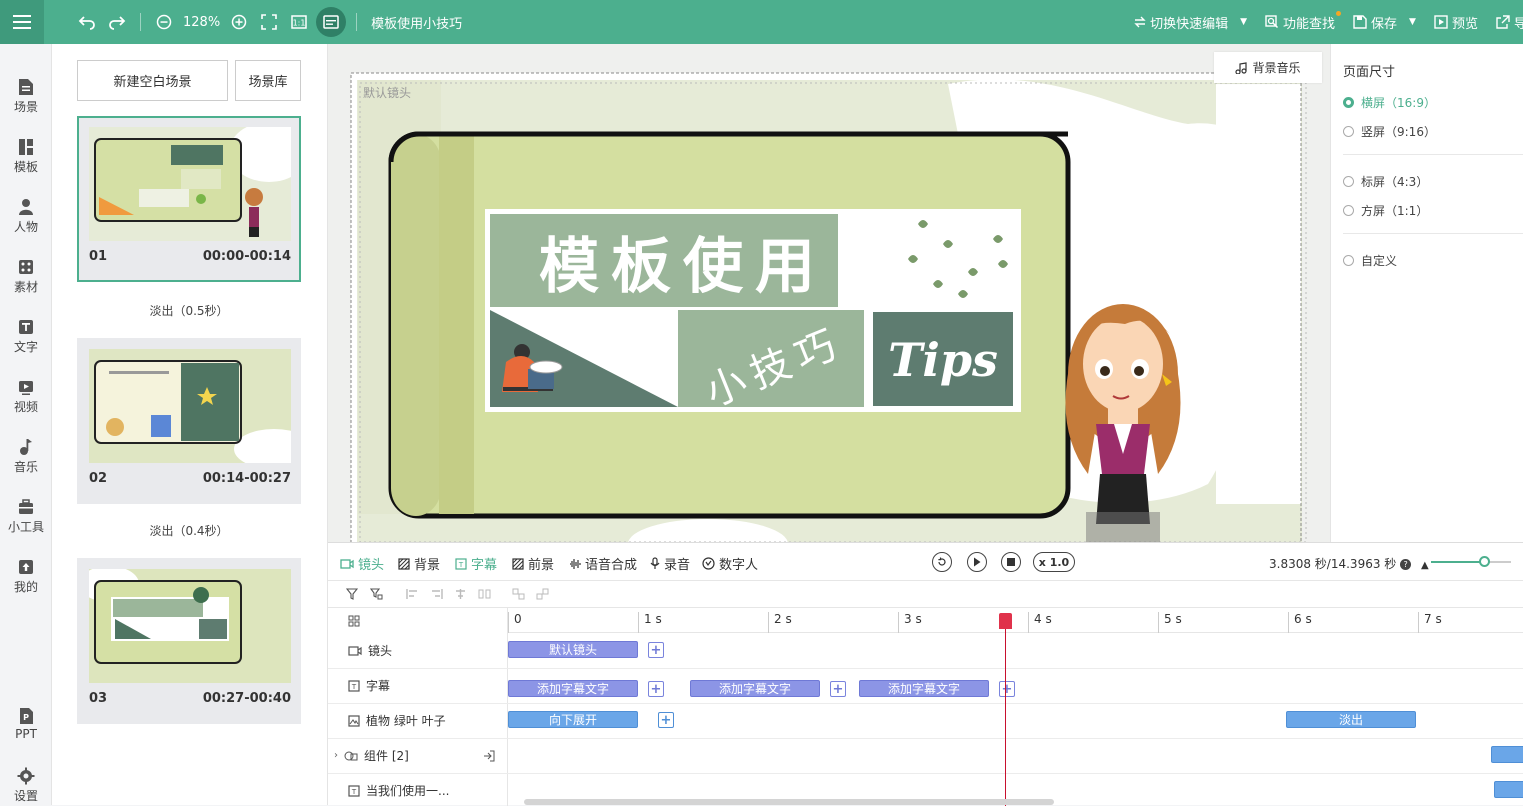  Describe the element at coordinates (1456, 22) in the screenshot. I see `preview-button: 预览` at that location.